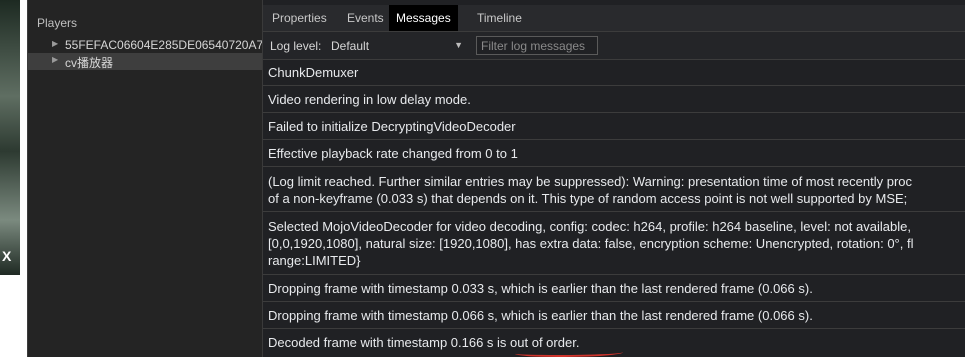 The image size is (965, 357). Describe the element at coordinates (163, 45) in the screenshot. I see `player-item-label: 55FEFAC06604E285DE06540720A7E` at that location.